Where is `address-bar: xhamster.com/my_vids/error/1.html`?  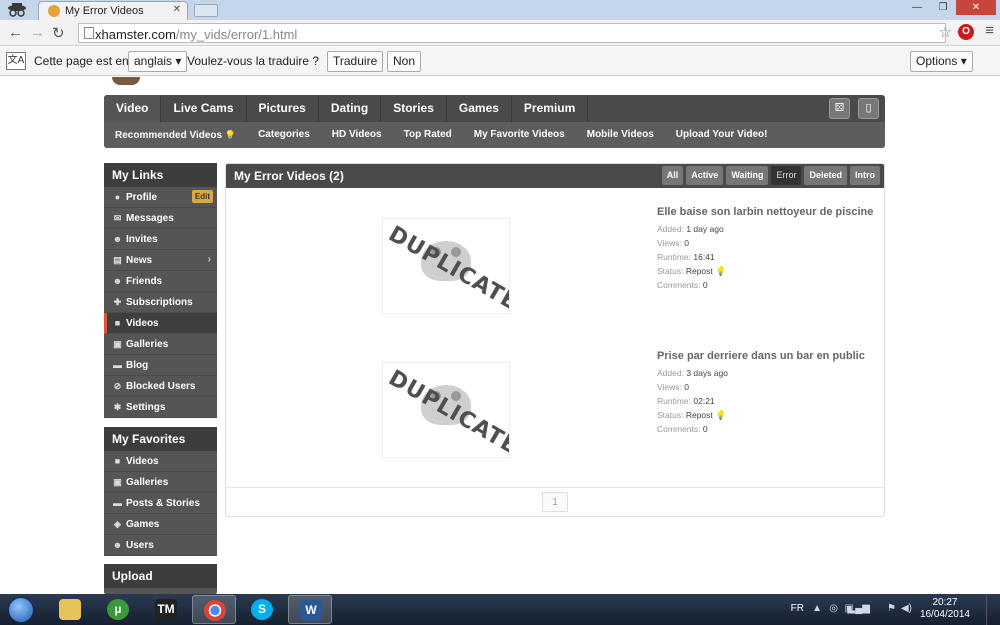 address-bar: xhamster.com/my_vids/error/1.html is located at coordinates (512, 33).